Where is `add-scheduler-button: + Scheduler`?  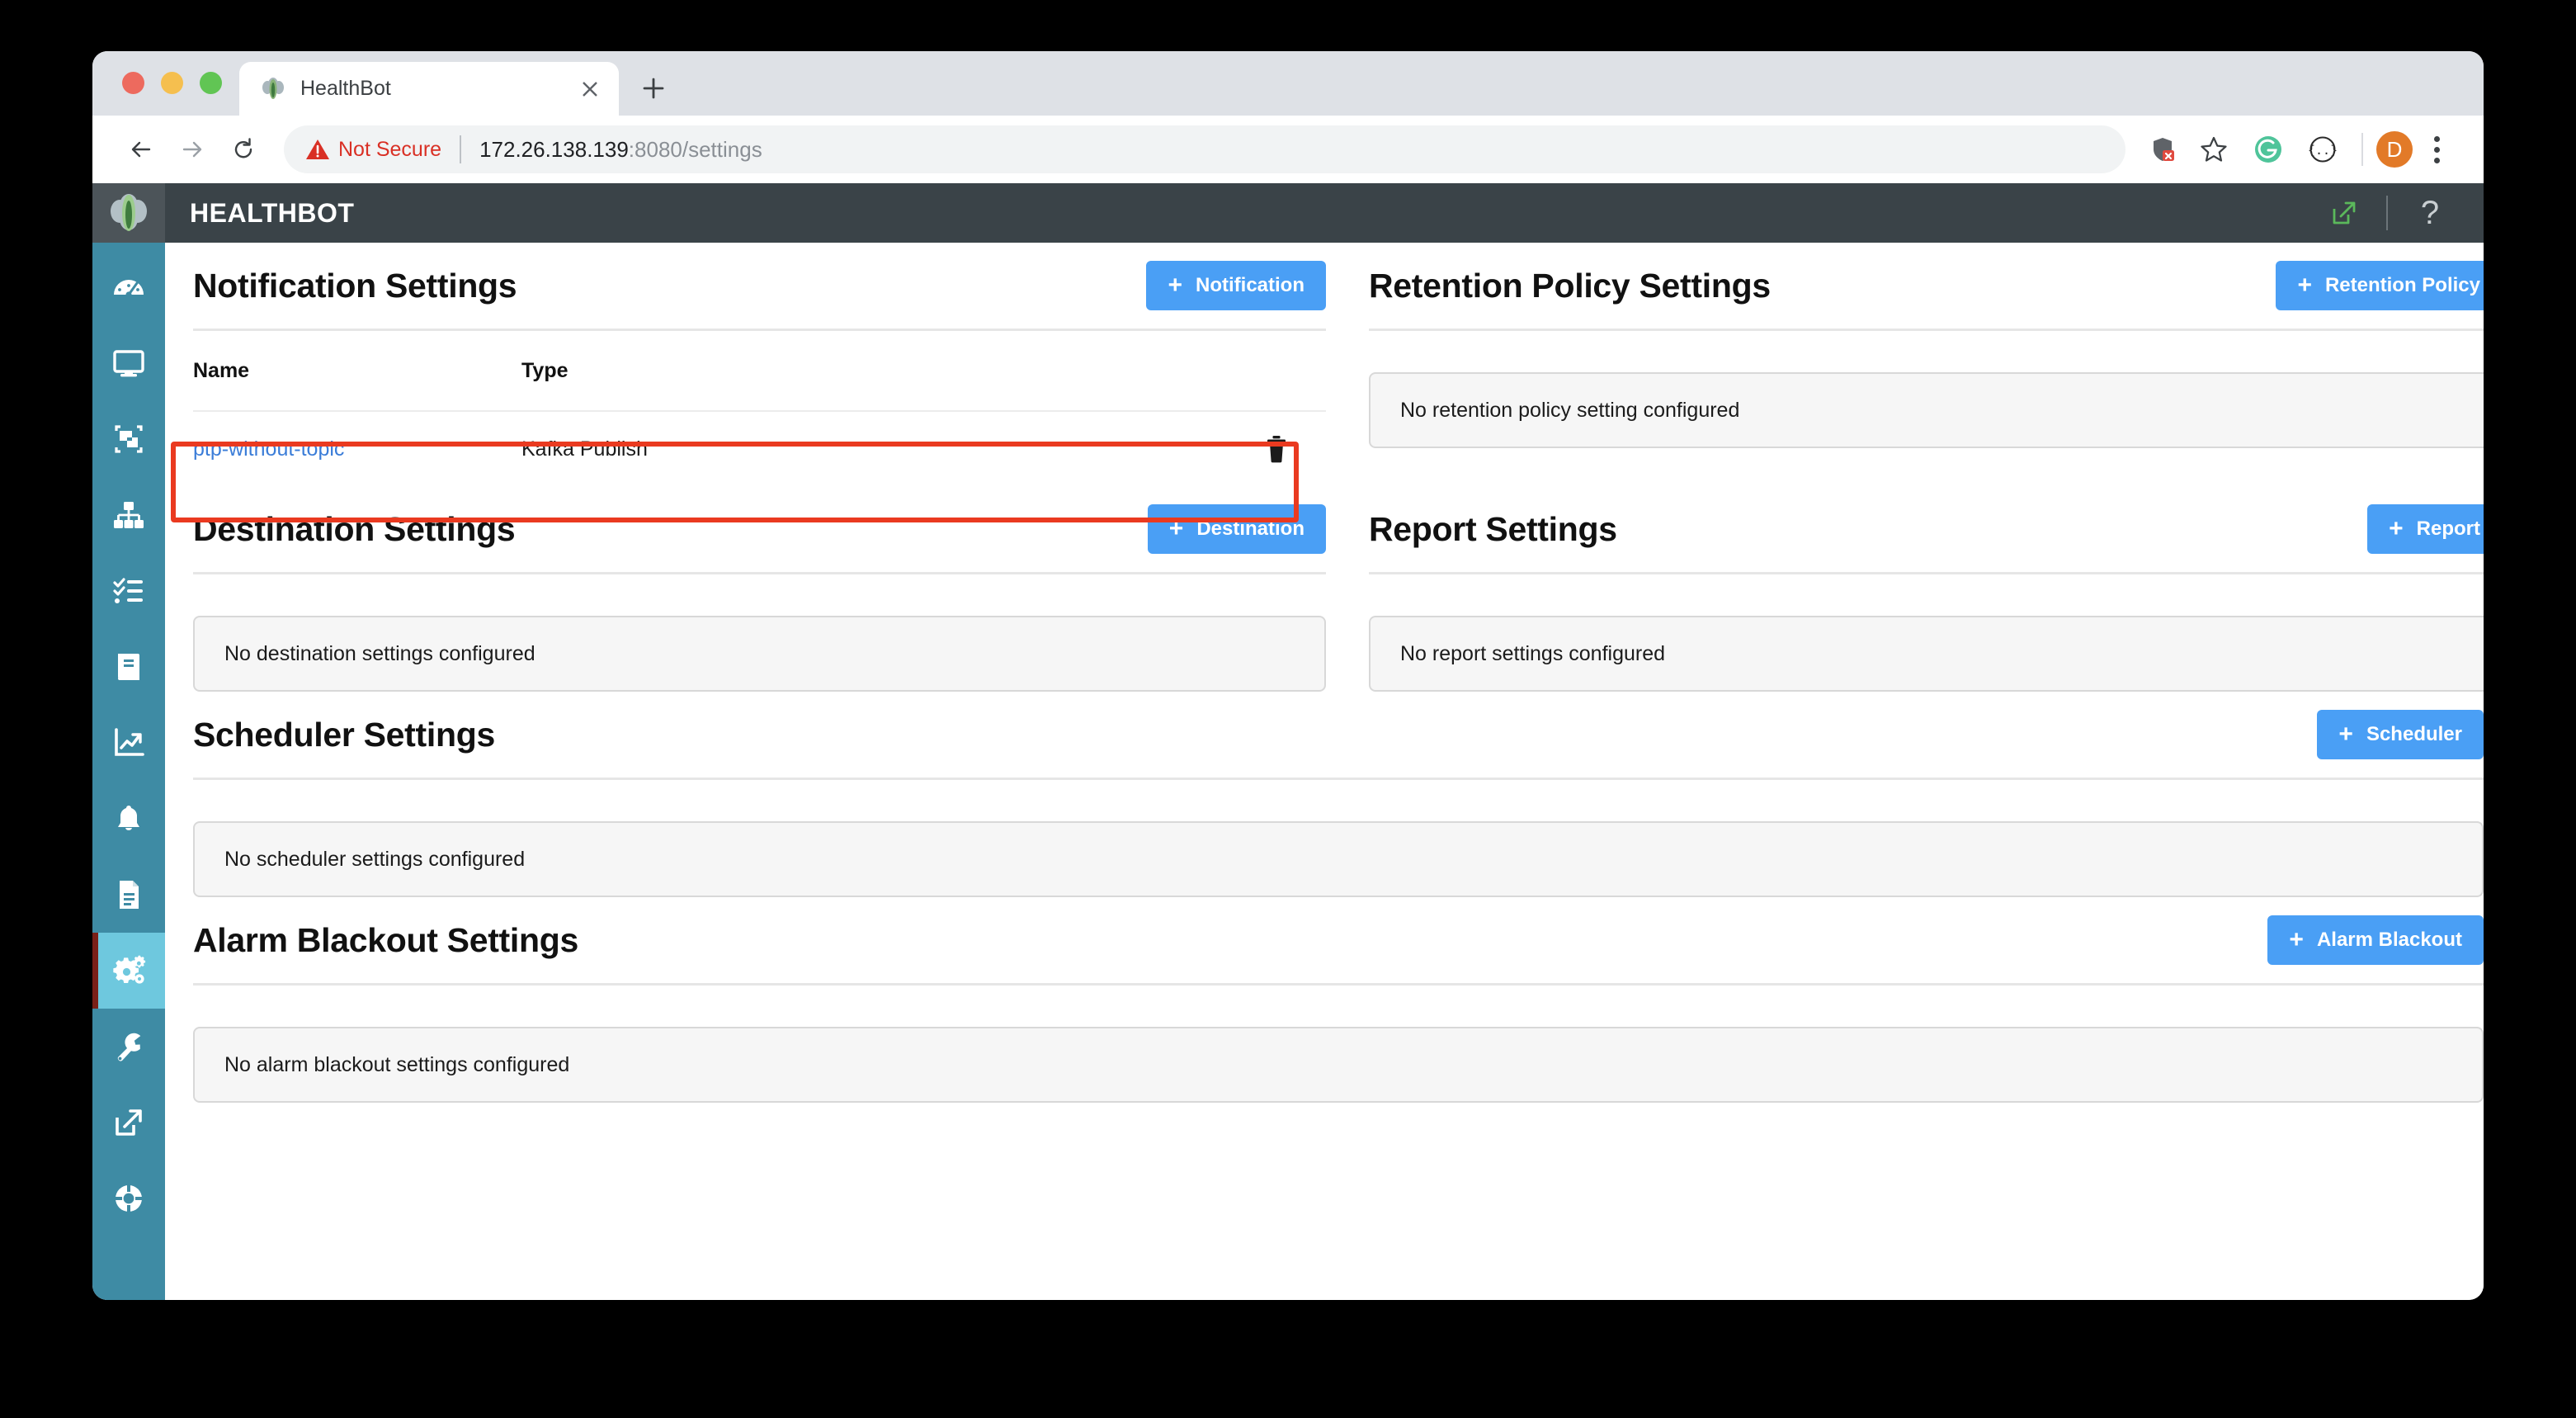 add-scheduler-button: + Scheduler is located at coordinates (2400, 734).